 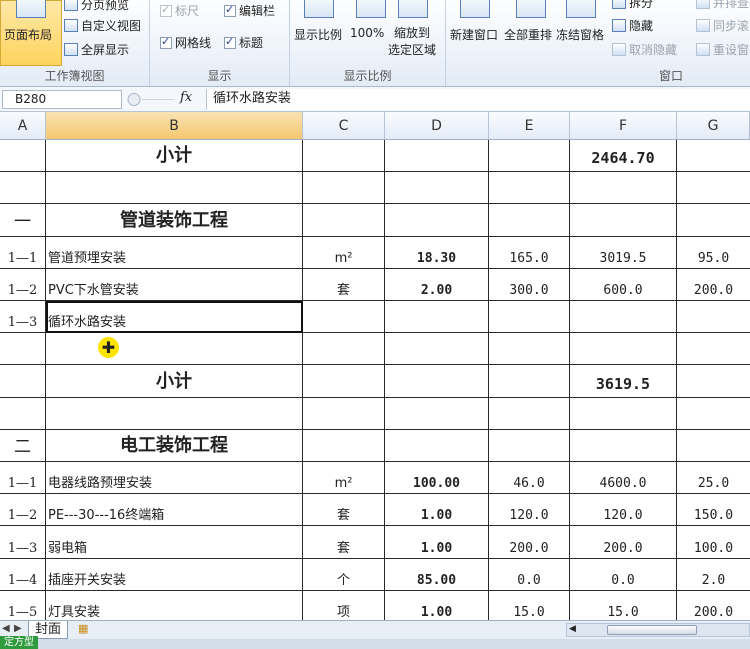 What do you see at coordinates (713, 510) in the screenshot?
I see `cell-g: 150.0` at bounding box center [713, 510].